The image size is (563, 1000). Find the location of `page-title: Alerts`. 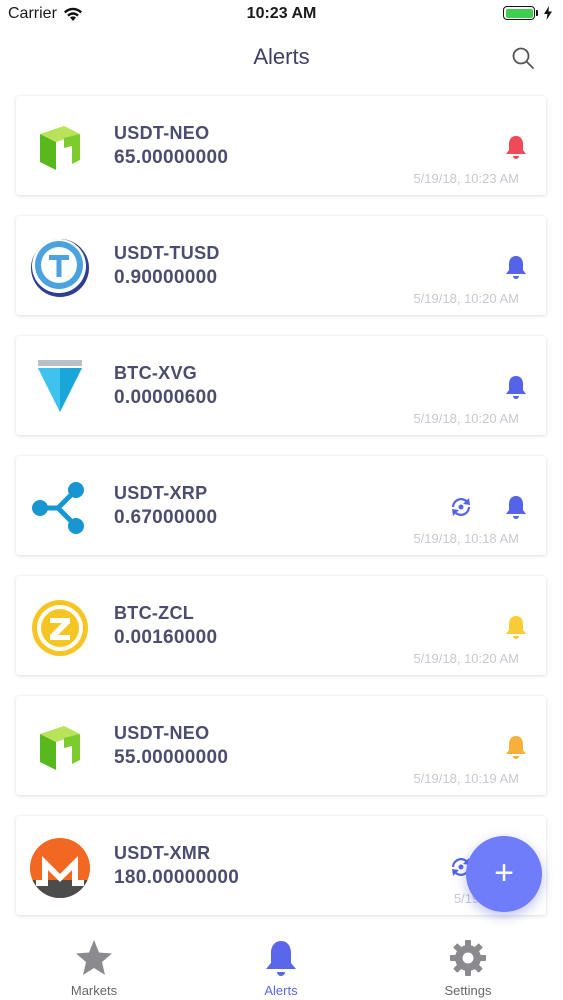

page-title: Alerts is located at coordinates (281, 56).